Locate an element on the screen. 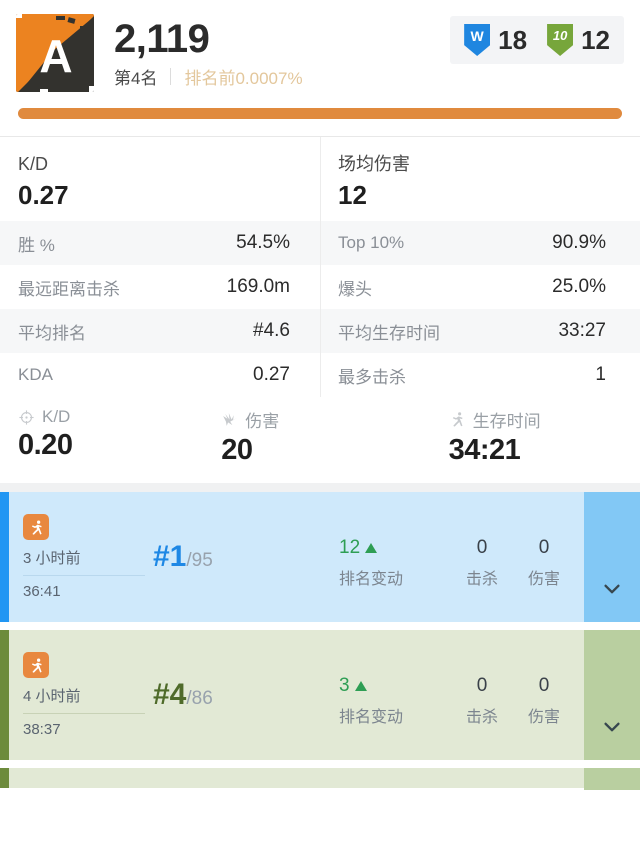 The image size is (640, 852). stat-headline-kd: K/D 0.27 is located at coordinates (160, 179).